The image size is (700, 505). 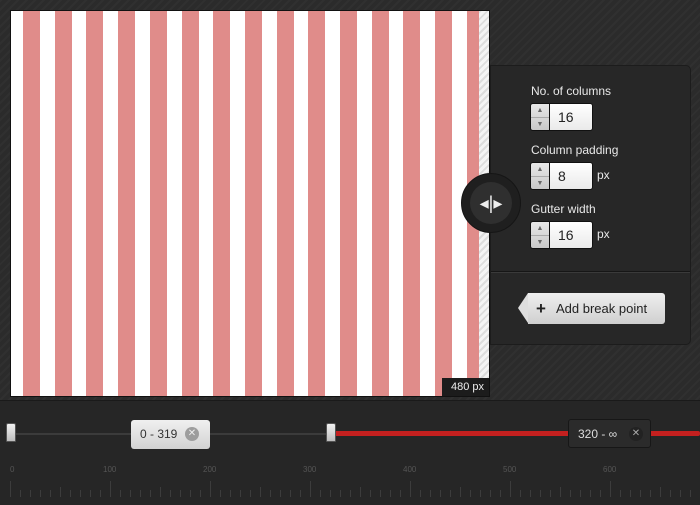 I want to click on gutter-unit: px, so click(x=603, y=234).